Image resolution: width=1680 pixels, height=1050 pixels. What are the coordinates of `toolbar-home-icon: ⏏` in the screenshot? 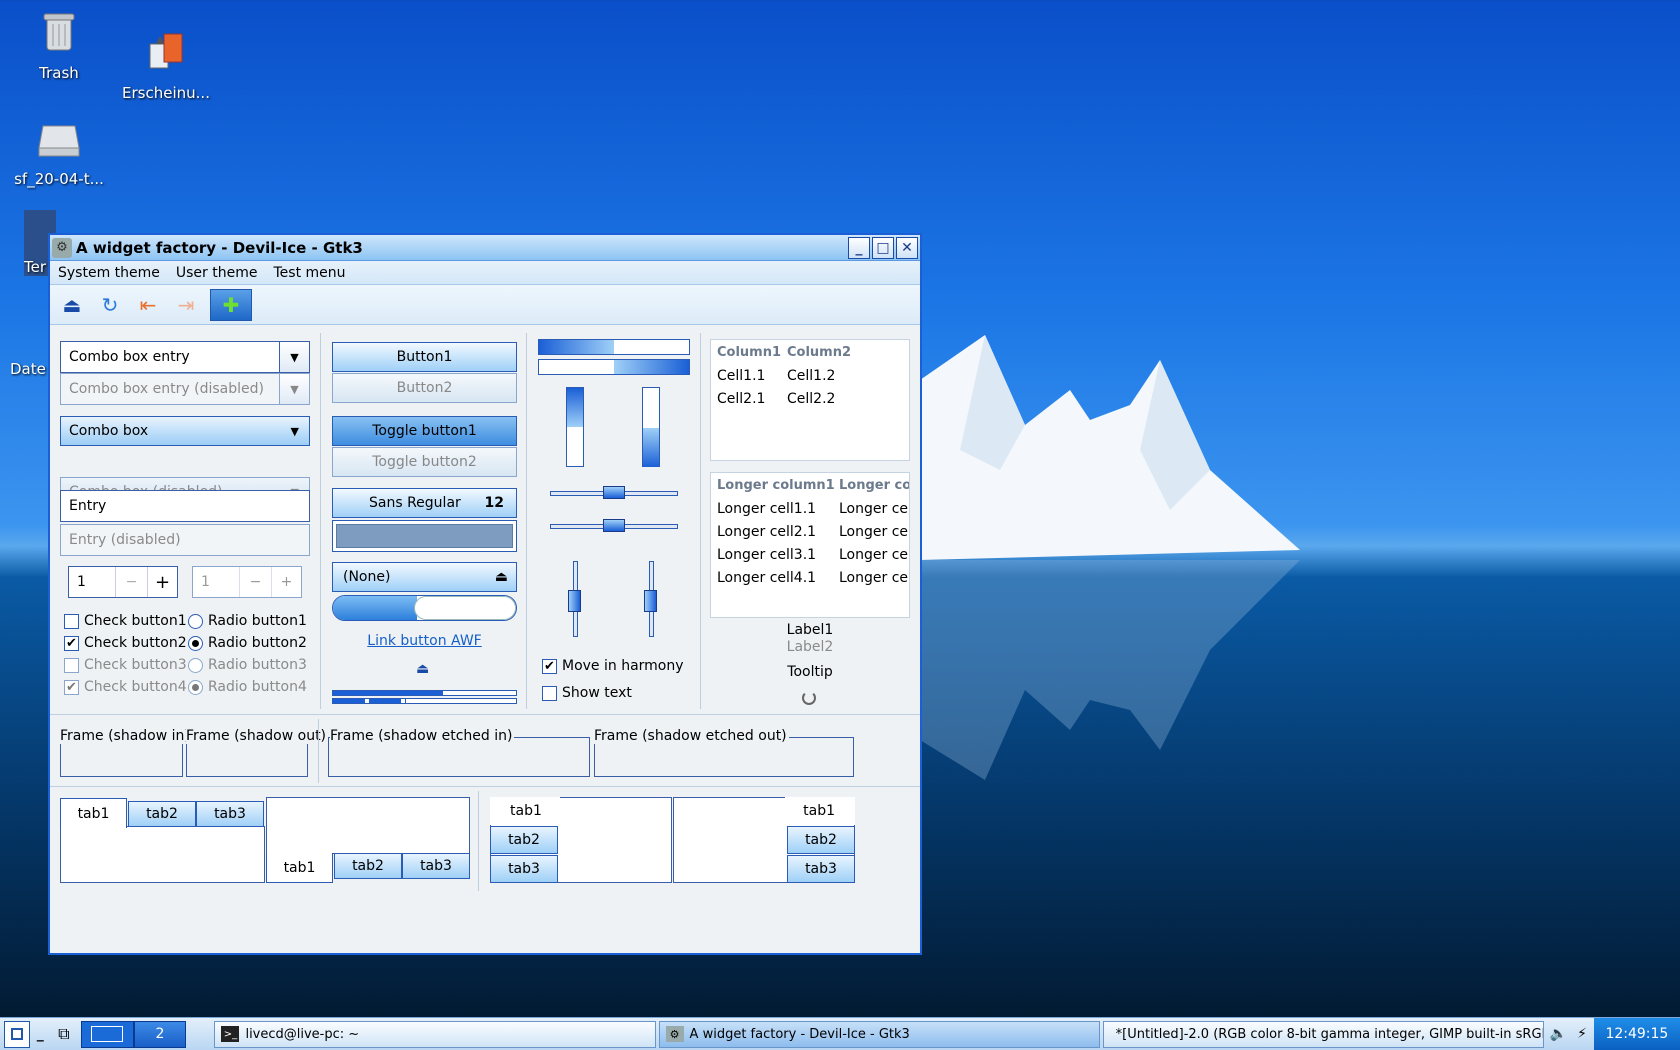 It's located at (72, 305).